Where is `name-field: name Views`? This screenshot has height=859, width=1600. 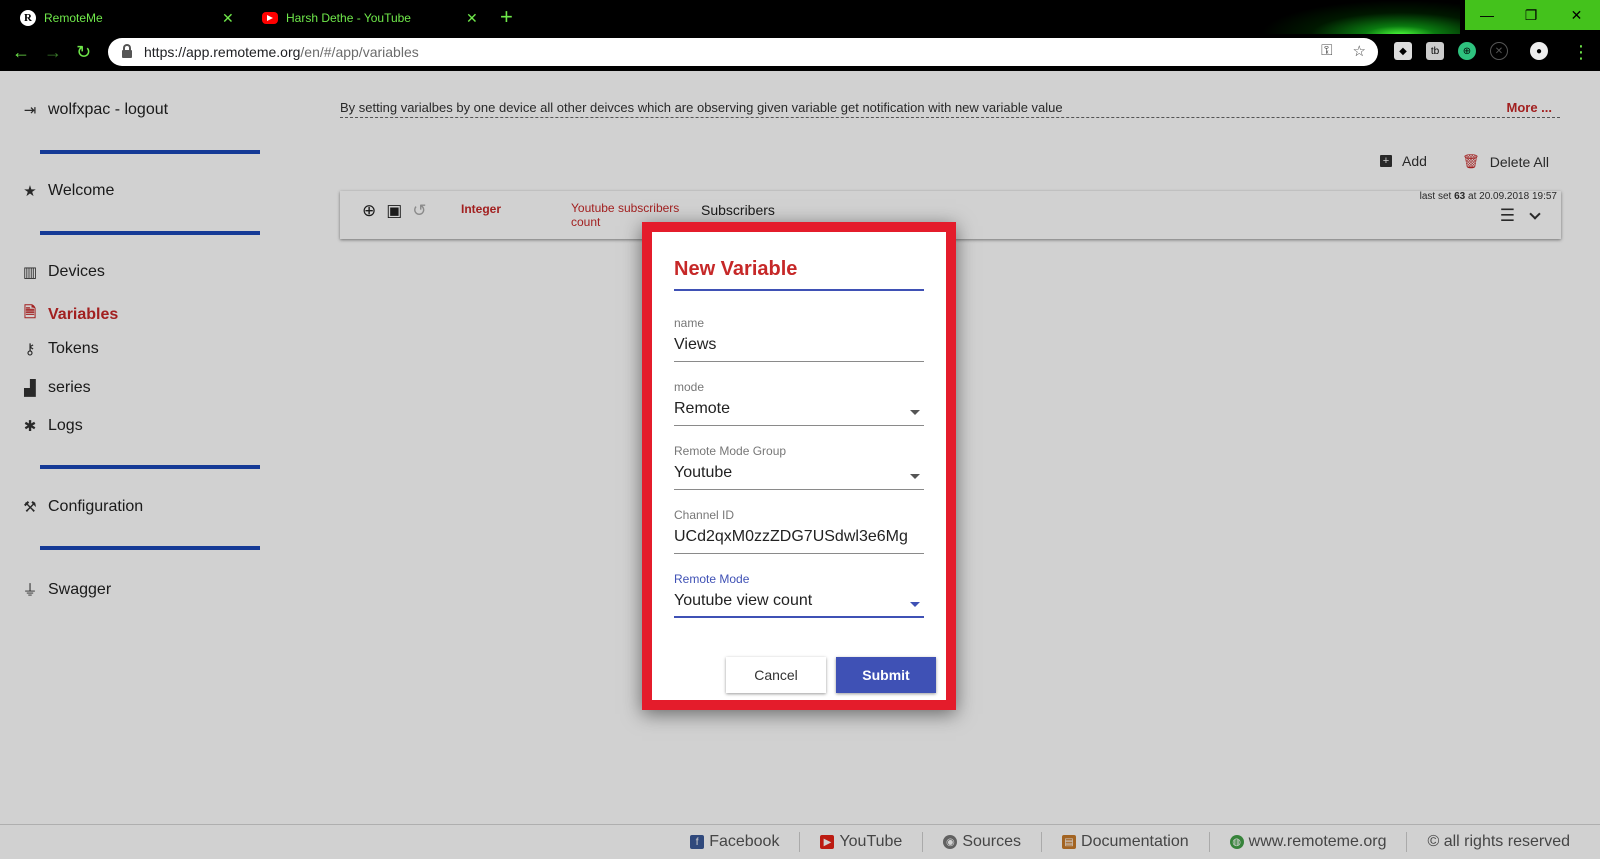
name-field: name Views is located at coordinates (799, 339).